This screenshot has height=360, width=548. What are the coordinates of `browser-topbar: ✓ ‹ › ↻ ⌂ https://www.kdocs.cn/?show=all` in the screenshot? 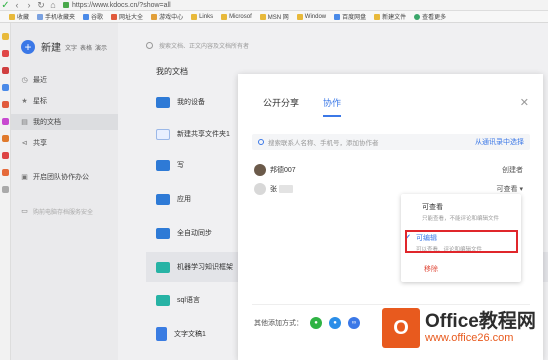 It's located at (274, 5).